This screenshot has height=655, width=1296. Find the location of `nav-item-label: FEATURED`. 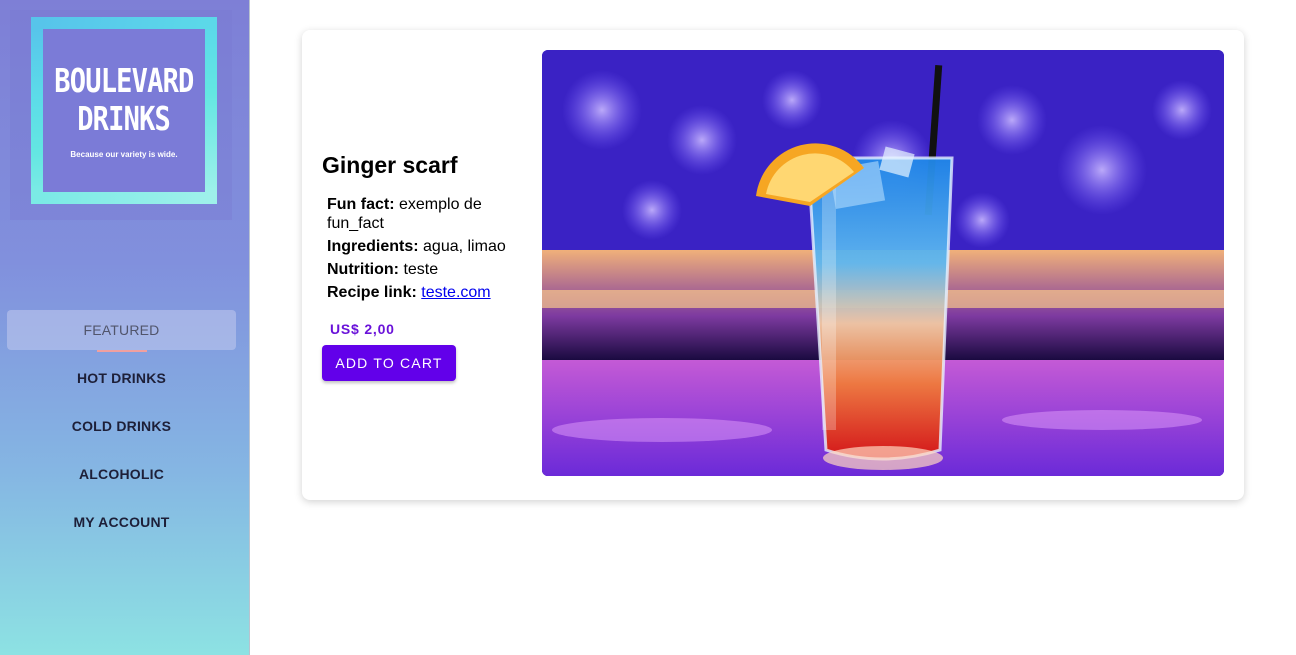

nav-item-label: FEATURED is located at coordinates (121, 330).